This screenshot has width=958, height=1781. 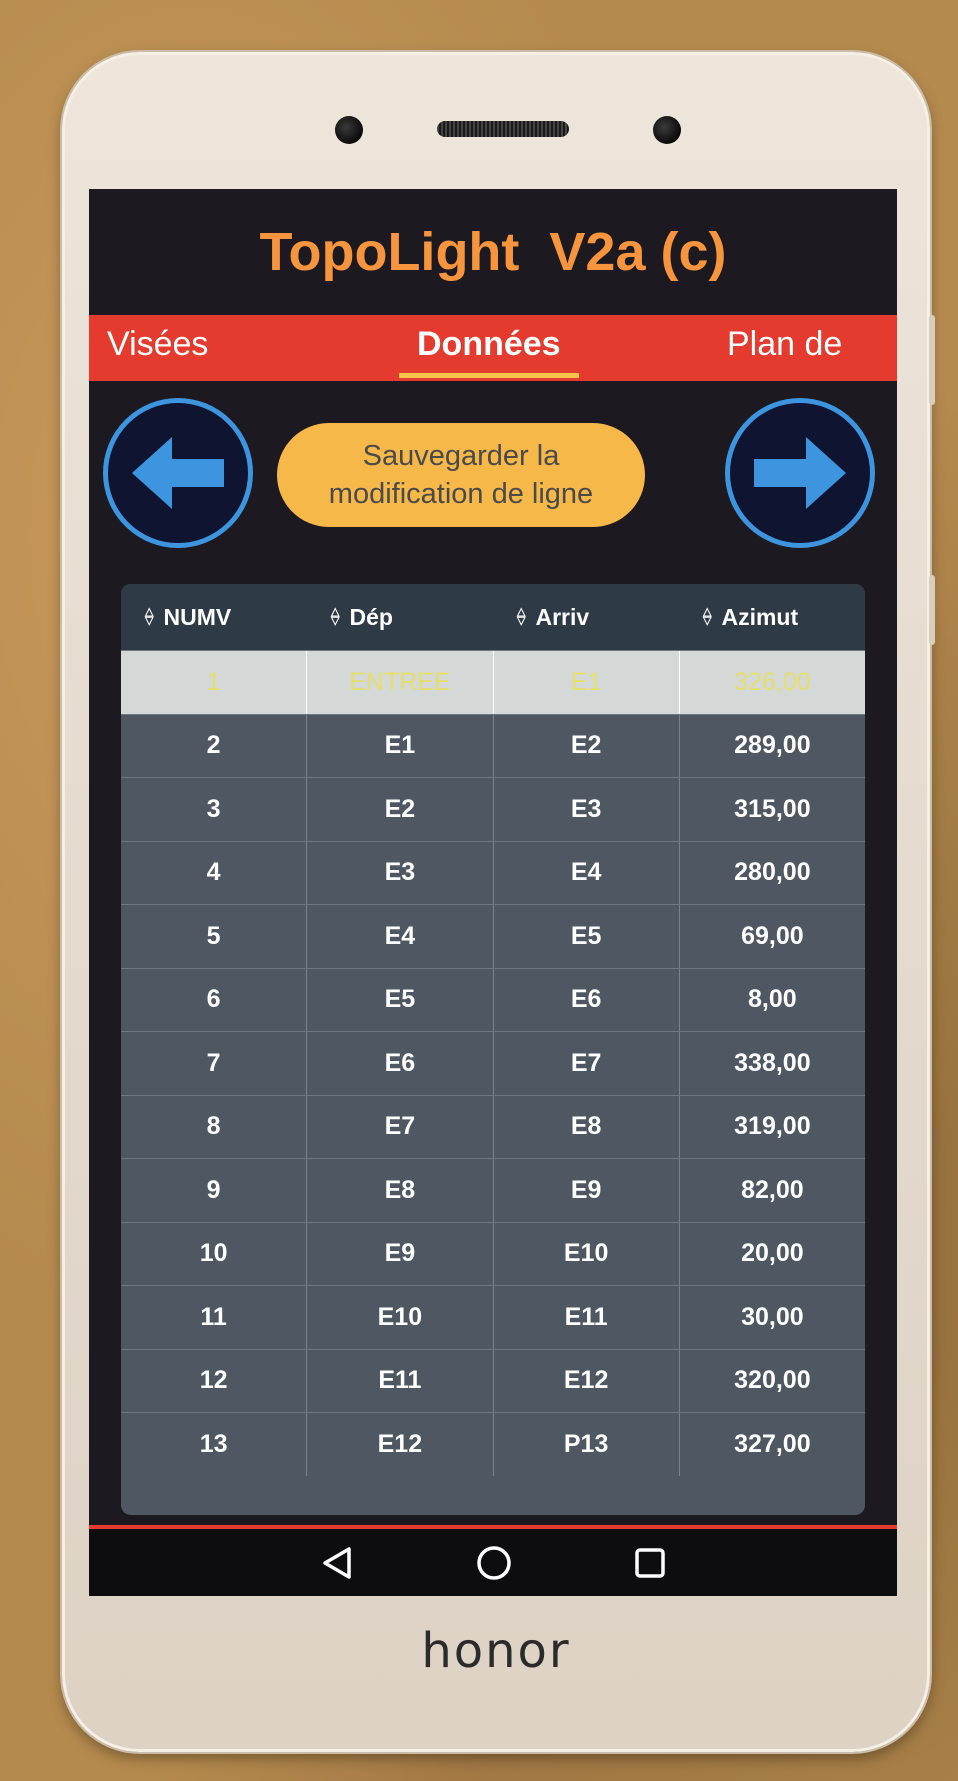 I want to click on table-cell: 6, so click(x=213, y=999).